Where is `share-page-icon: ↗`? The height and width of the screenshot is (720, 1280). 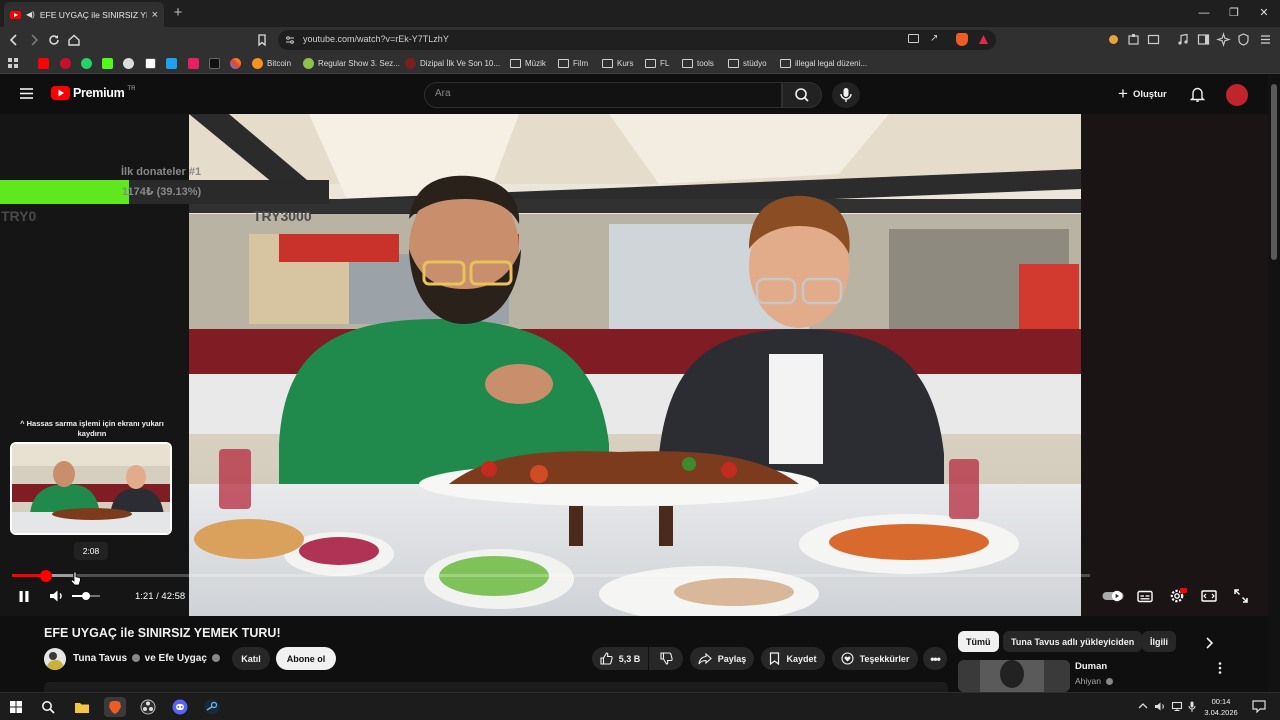
share-page-icon: ↗ is located at coordinates (934, 38).